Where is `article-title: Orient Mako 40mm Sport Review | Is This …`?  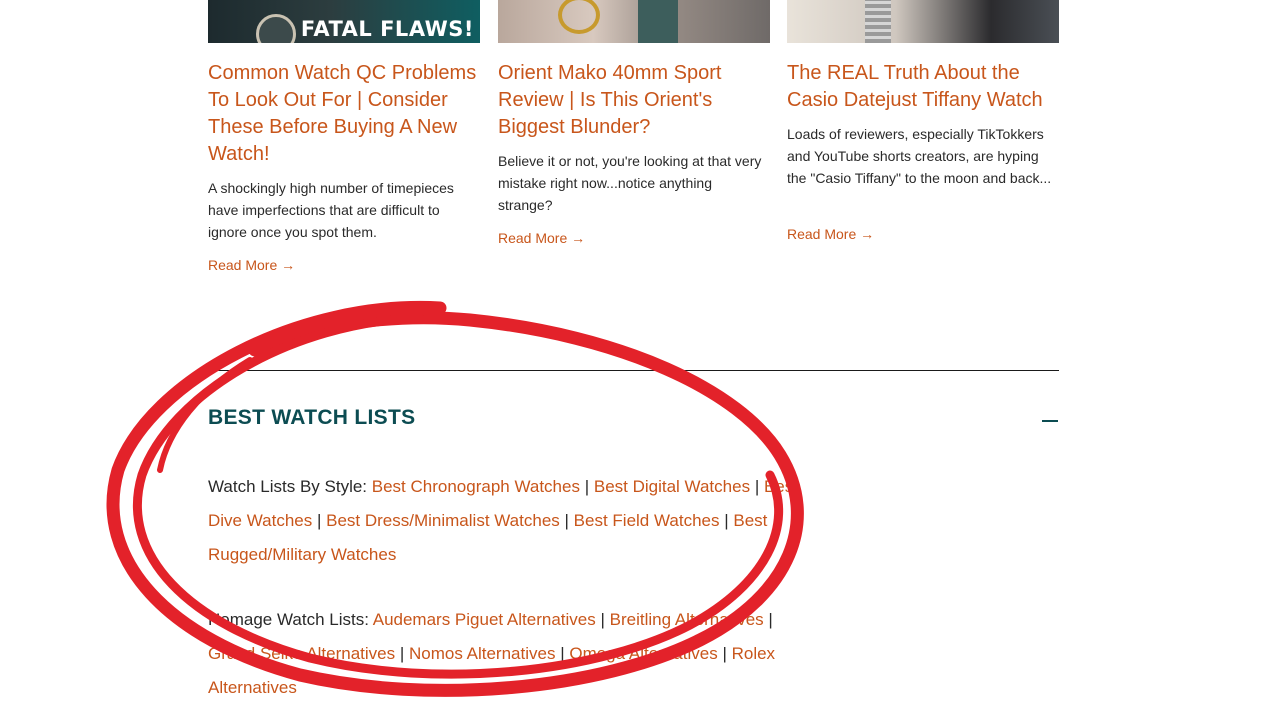
article-title: Orient Mako 40mm Sport Review | Is This … is located at coordinates (634, 100).